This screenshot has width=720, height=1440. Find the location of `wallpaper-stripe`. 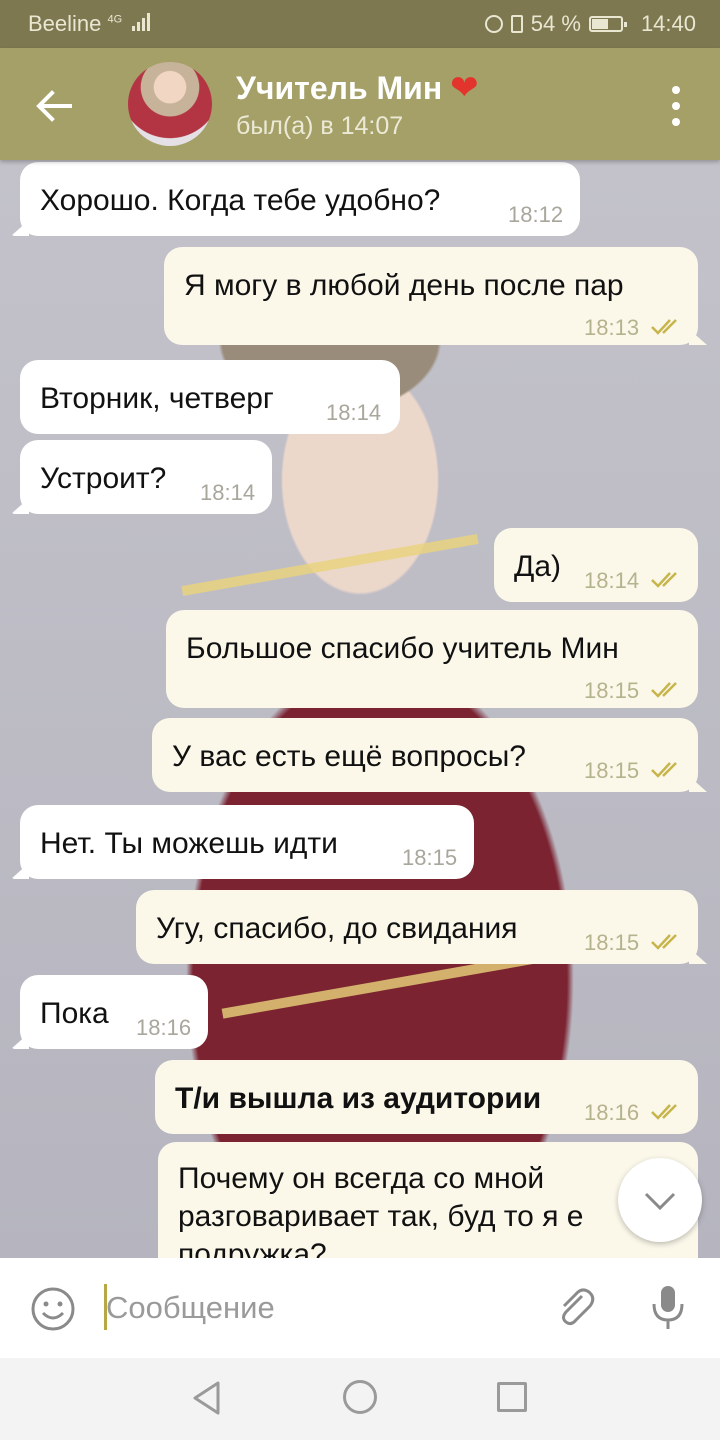

wallpaper-stripe is located at coordinates (330, 565).